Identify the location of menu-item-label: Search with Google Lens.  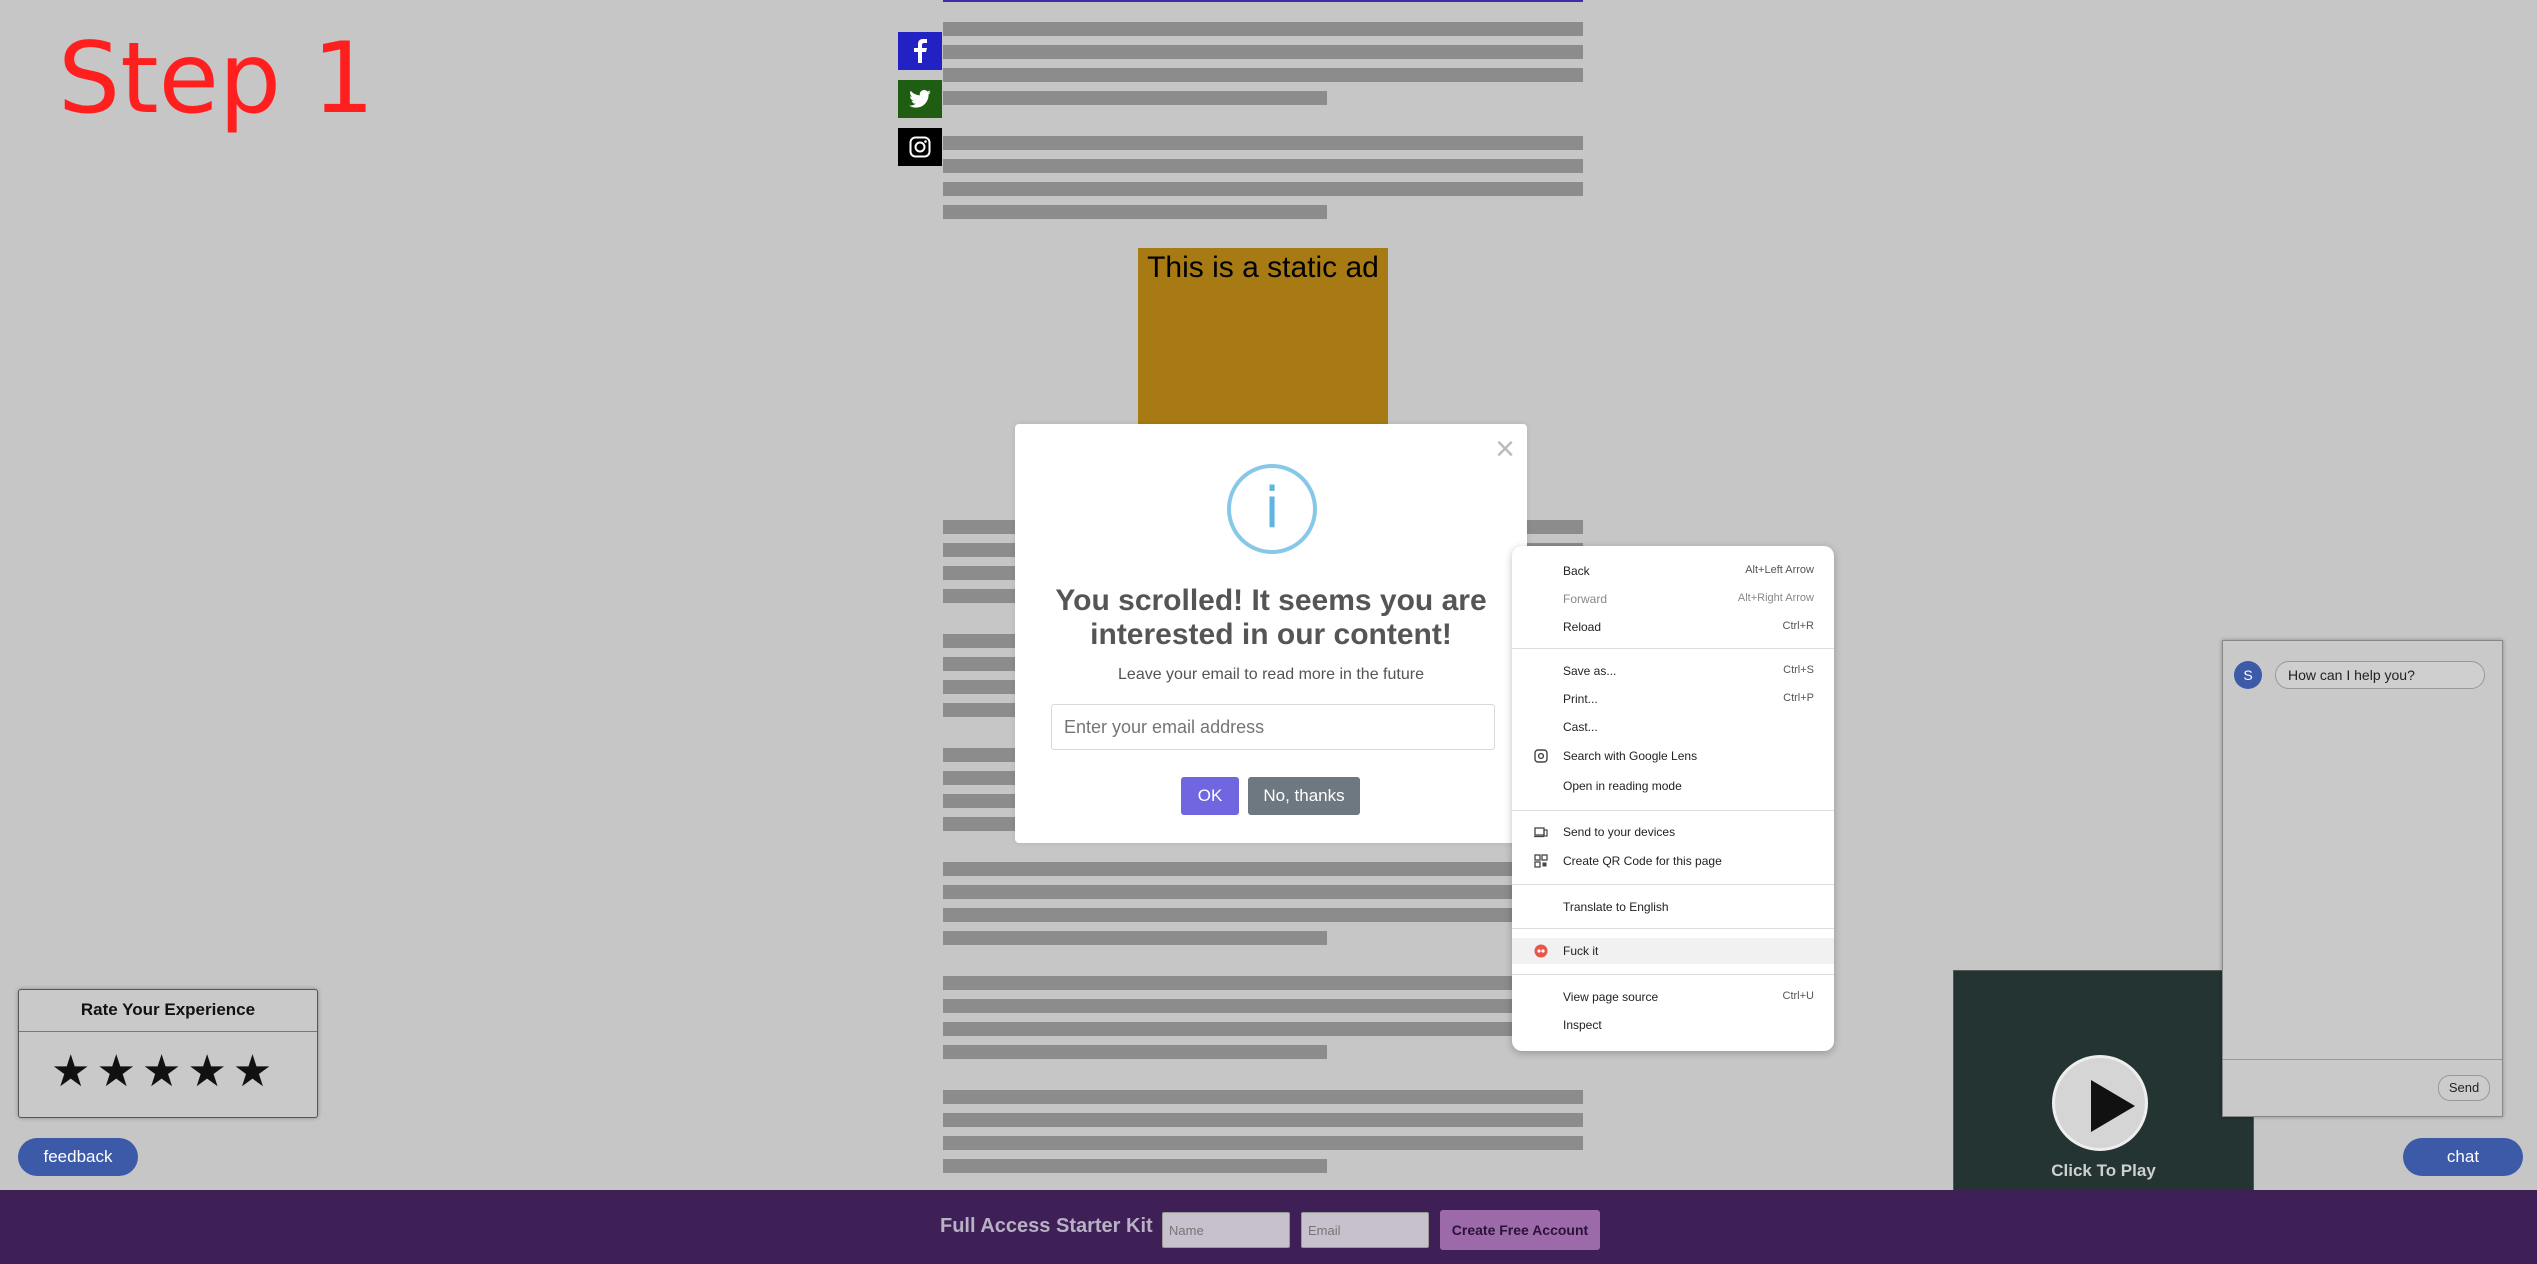
(1630, 756).